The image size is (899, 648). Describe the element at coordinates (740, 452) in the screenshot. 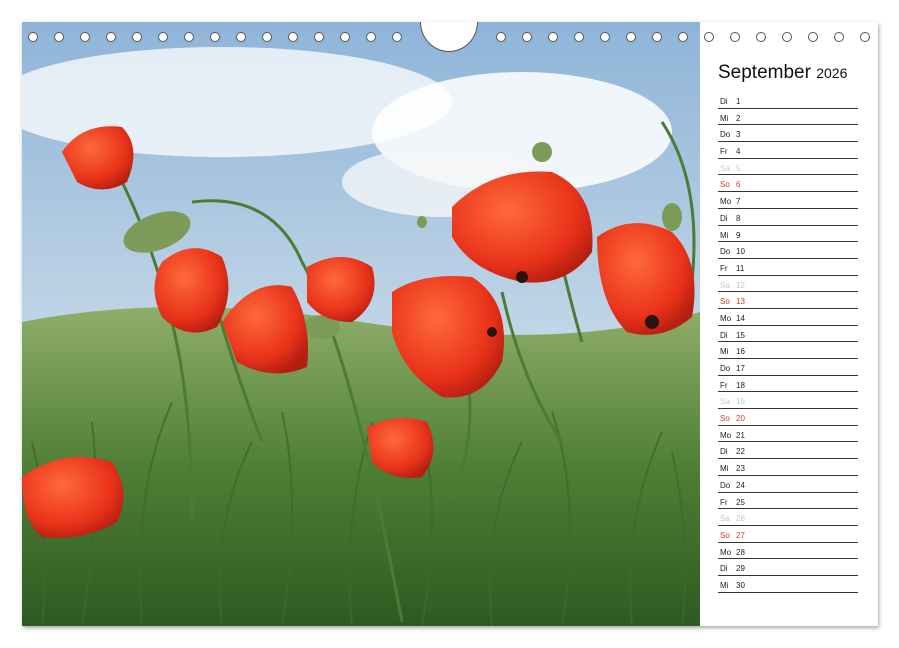

I see `day-number: 22` at that location.